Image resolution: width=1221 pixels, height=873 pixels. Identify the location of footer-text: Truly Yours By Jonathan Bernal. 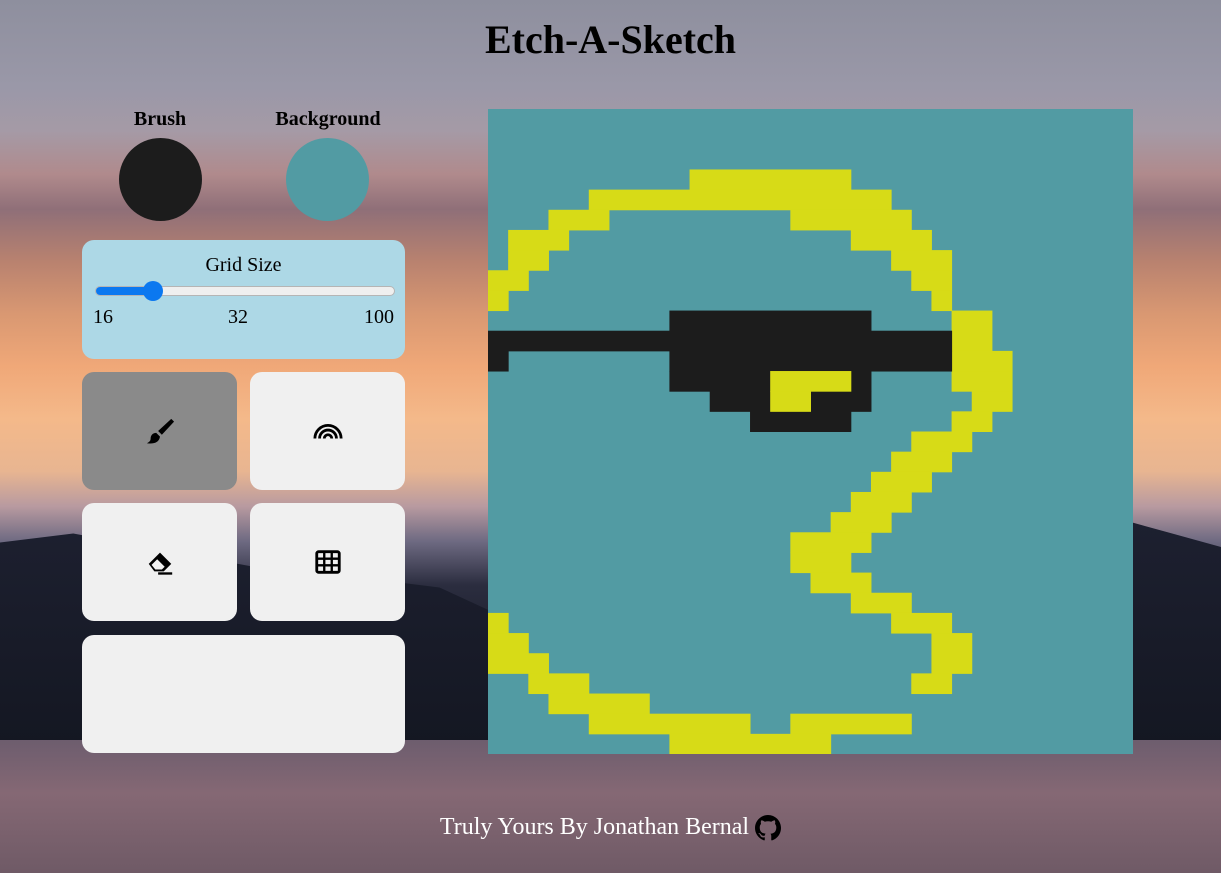
(594, 827).